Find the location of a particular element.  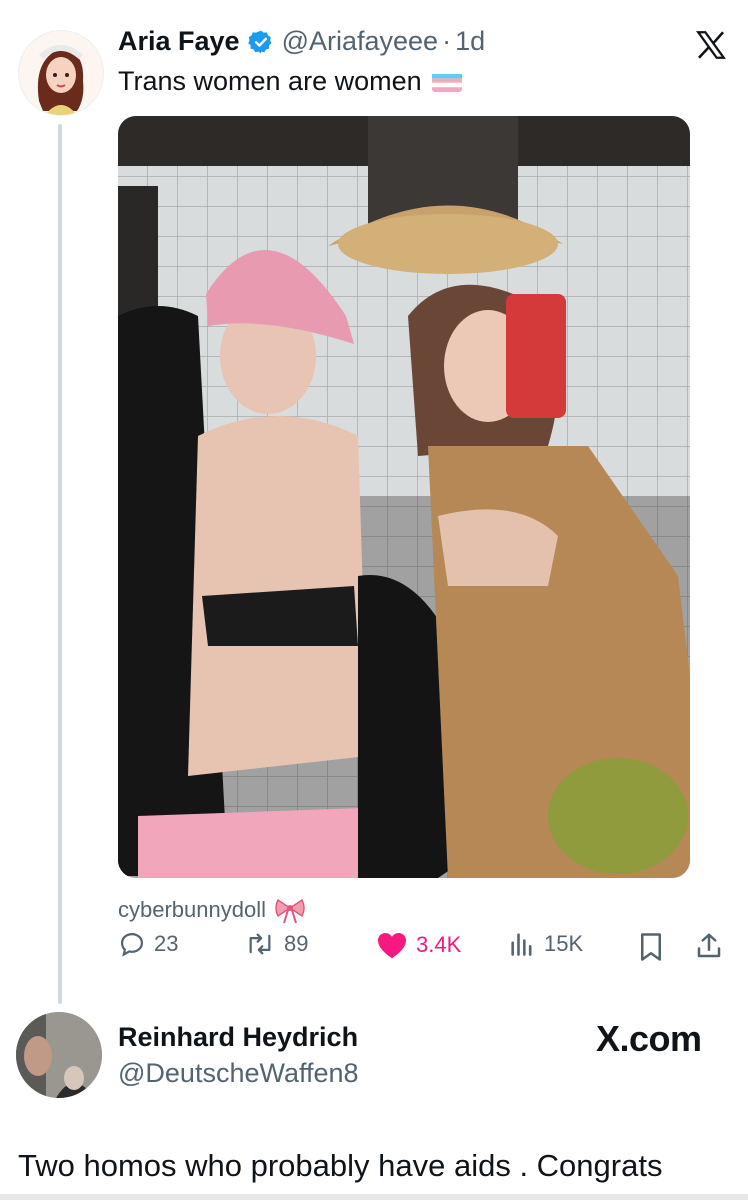

author-avatar is located at coordinates (61, 73).